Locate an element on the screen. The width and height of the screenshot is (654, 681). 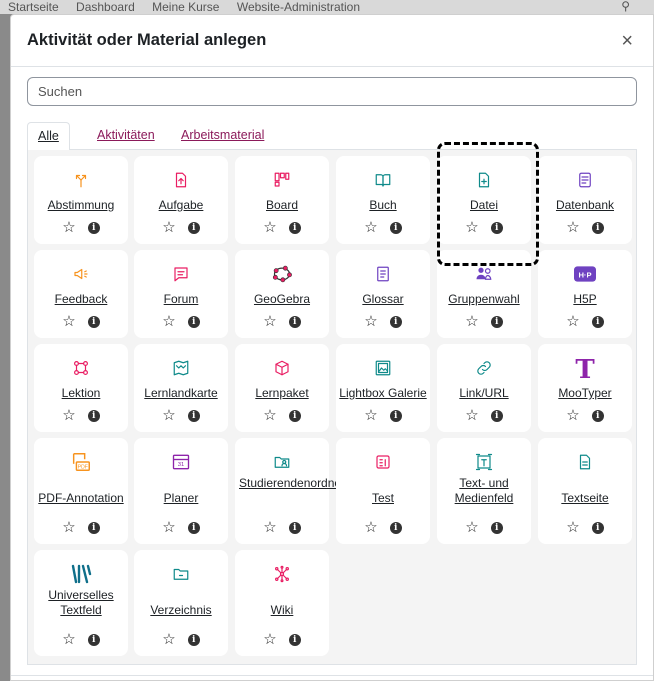
activity-tile: Buch ☆ i is located at coordinates (383, 200).